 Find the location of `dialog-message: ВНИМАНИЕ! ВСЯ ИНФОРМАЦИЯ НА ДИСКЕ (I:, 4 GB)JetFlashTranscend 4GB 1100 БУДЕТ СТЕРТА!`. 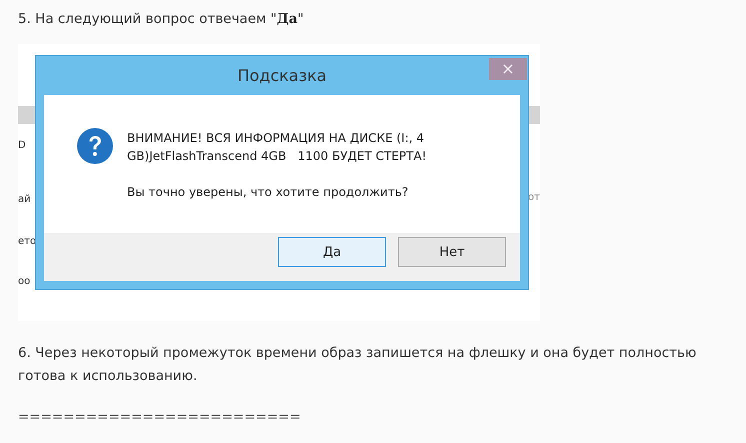

dialog-message: ВНИМАНИЕ! ВСЯ ИНФОРМАЦИЯ НА ДИСКЕ (I:, 4 GB)JetFlashTranscend 4GB 1100 БУДЕТ СТЕРТА! is located at coordinates (277, 147).